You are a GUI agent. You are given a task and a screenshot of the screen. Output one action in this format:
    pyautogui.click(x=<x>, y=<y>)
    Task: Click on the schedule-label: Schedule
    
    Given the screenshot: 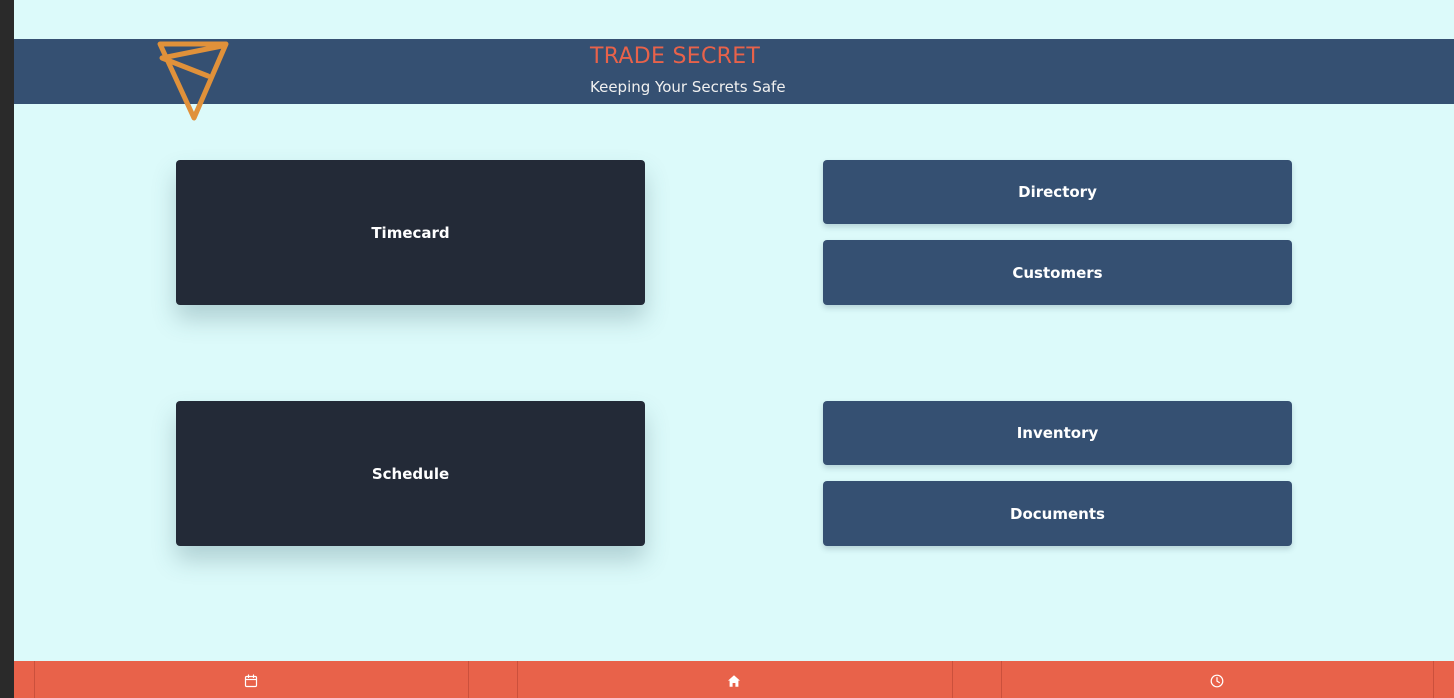 What is the action you would take?
    pyautogui.click(x=410, y=473)
    